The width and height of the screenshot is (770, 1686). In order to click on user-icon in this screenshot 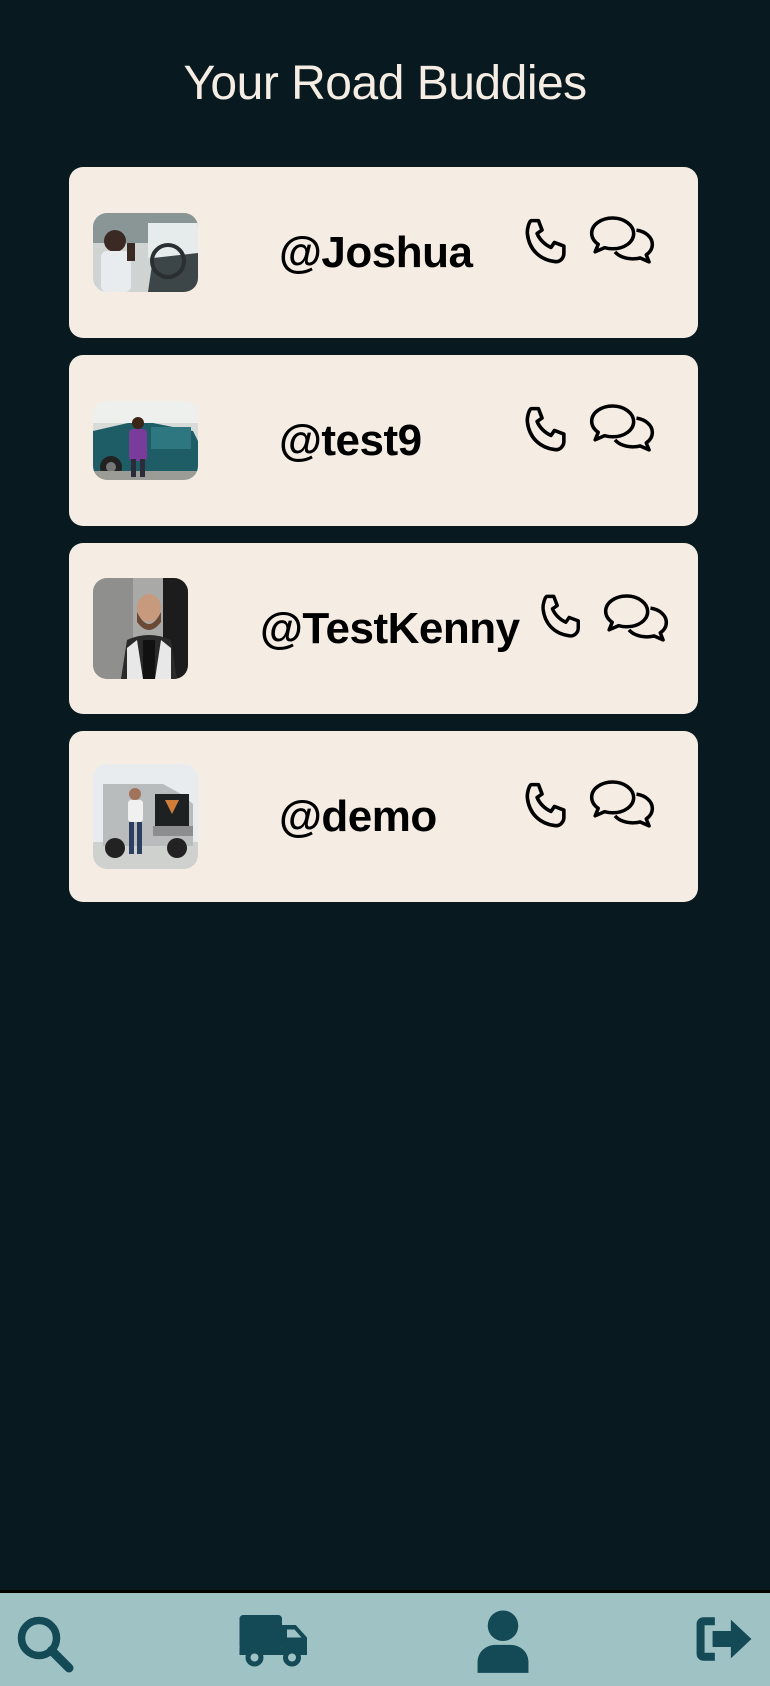, I will do `click(503, 1641)`.